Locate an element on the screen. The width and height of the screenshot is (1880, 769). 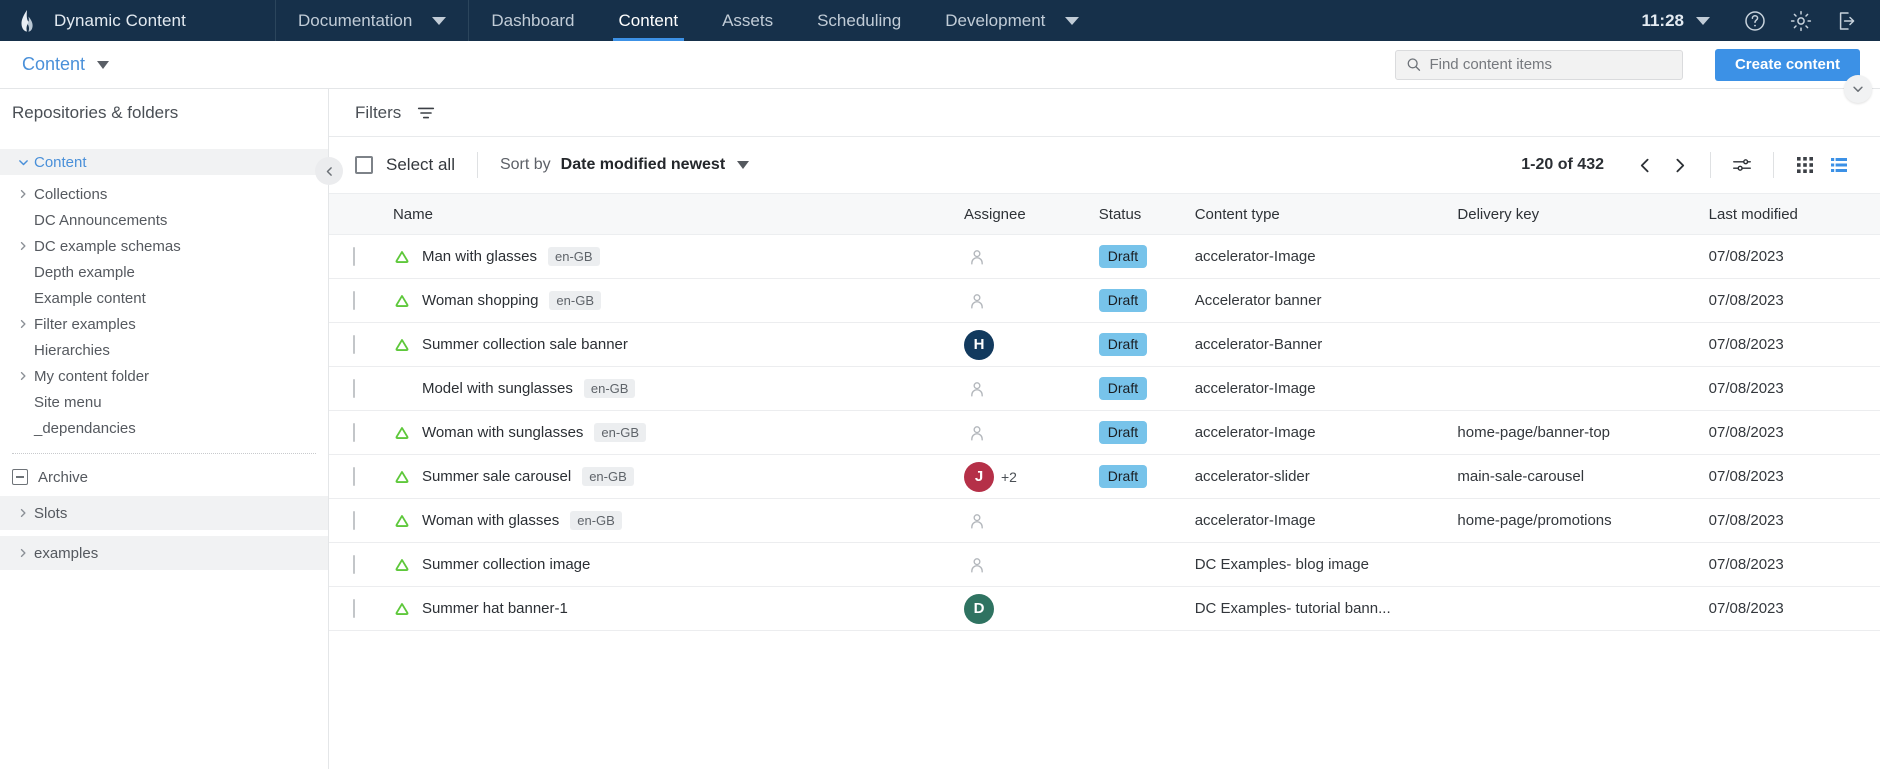
content-item-name: Summer collection sale banner is located at coordinates (525, 344).